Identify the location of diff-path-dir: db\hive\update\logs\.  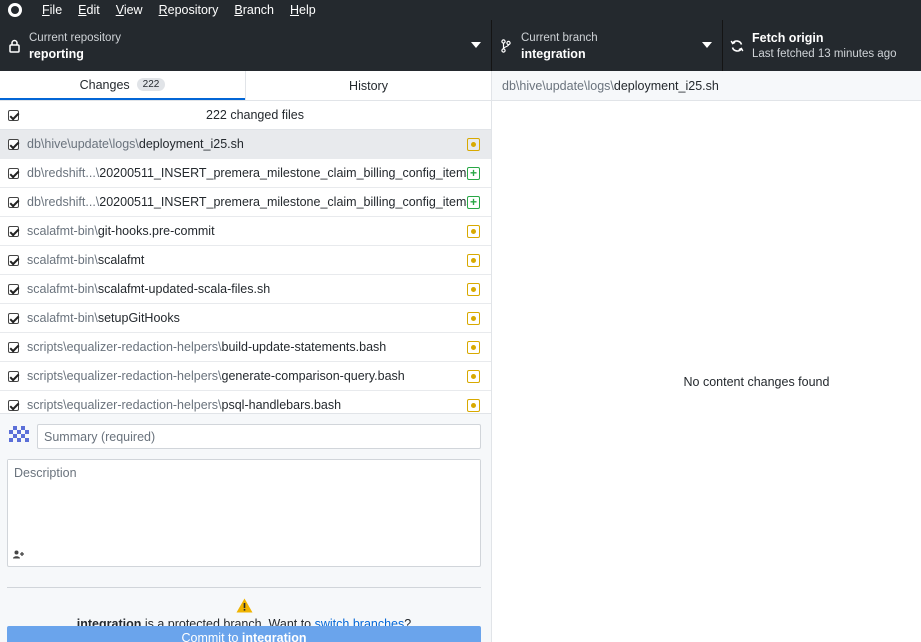
(558, 85).